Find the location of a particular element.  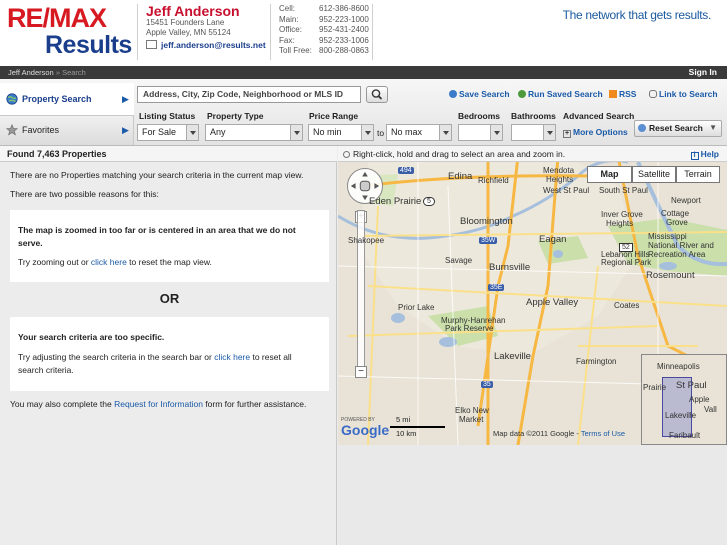

price-max-select: No max is located at coordinates (419, 132).